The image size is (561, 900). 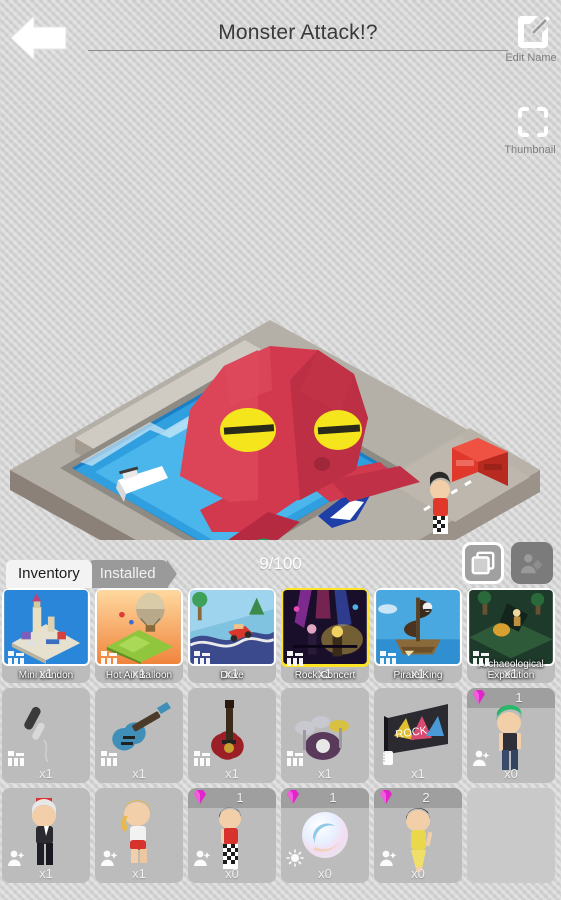 I want to click on project-title-text: Monster Attack!?, so click(x=298, y=32).